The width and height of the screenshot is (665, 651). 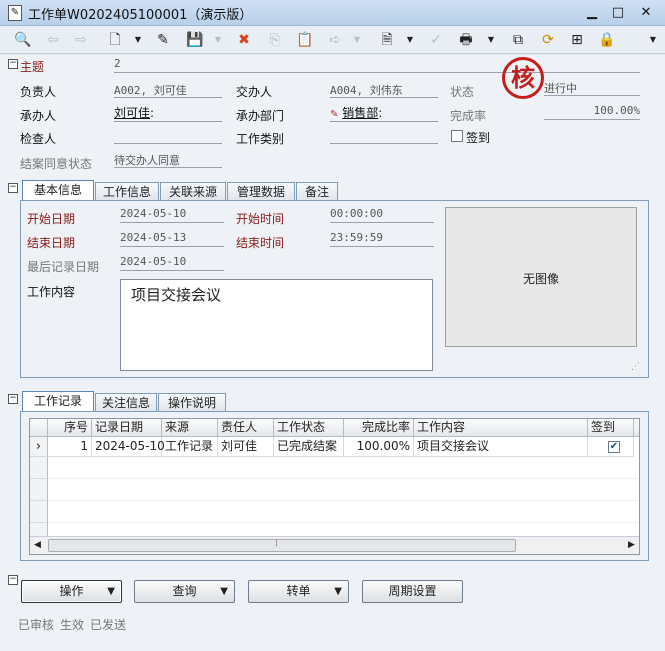 I want to click on tab-related-source: 关联来源, so click(x=193, y=191).